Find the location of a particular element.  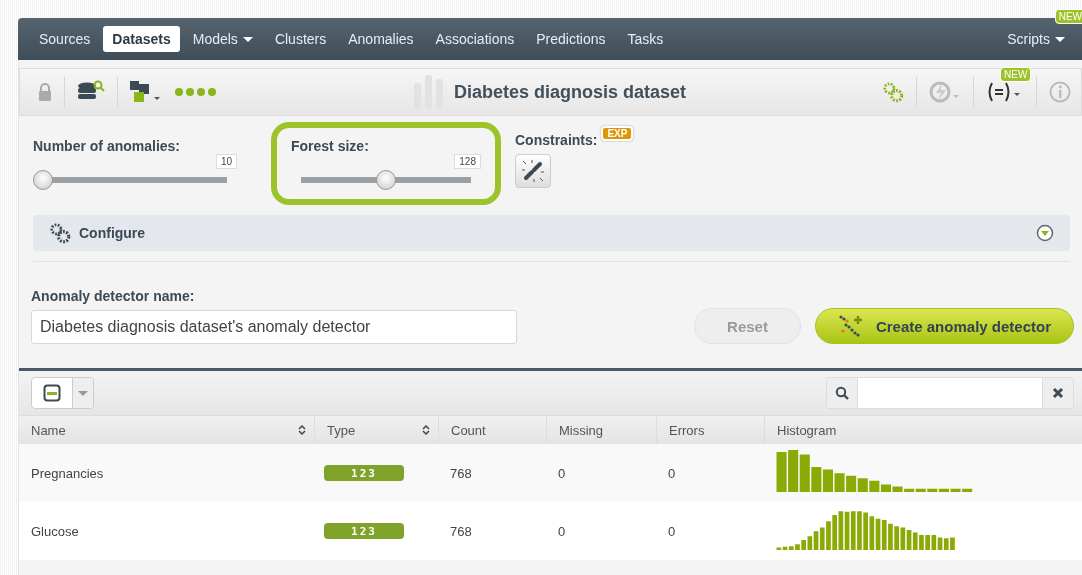

close-icon is located at coordinates (1058, 393).